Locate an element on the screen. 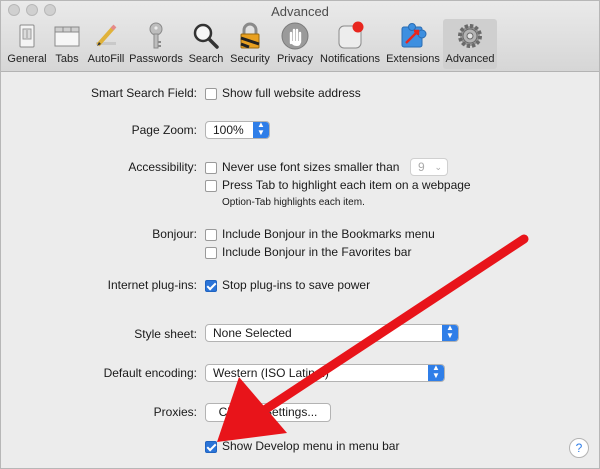 Image resolution: width=600 pixels, height=469 pixels. notification-badge-icon is located at coordinates (351, 35).